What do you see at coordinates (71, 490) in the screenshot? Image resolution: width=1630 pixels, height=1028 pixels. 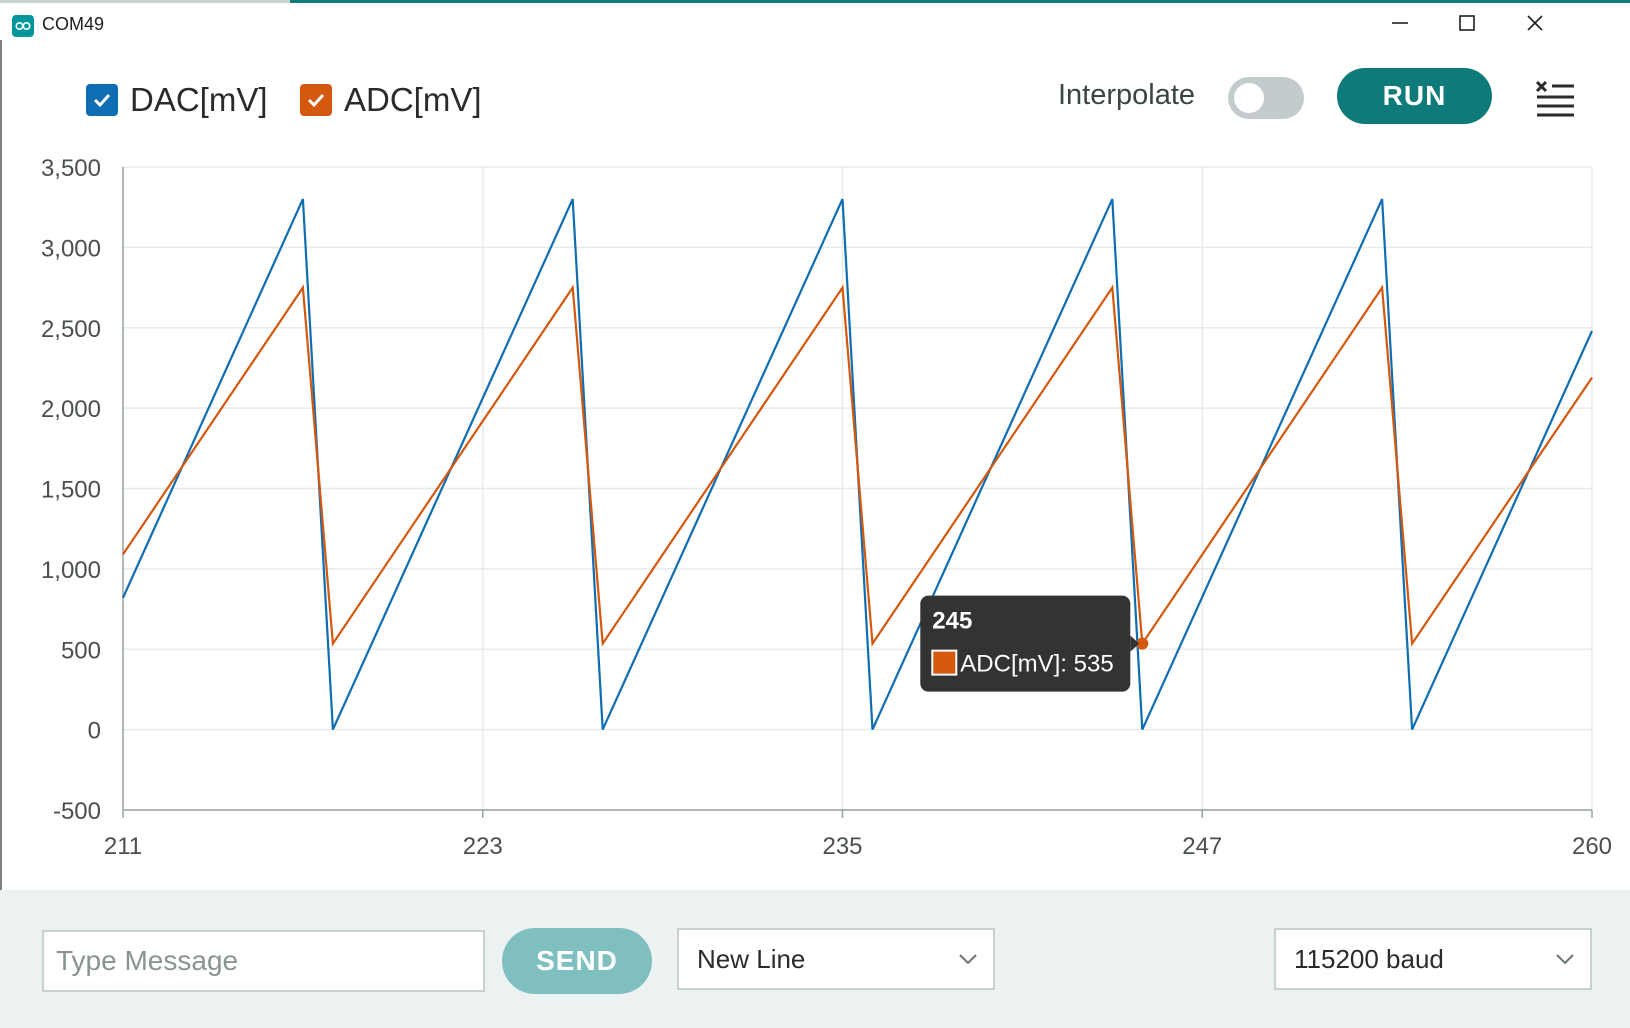 I see `y-tick-label: 1,500` at bounding box center [71, 490].